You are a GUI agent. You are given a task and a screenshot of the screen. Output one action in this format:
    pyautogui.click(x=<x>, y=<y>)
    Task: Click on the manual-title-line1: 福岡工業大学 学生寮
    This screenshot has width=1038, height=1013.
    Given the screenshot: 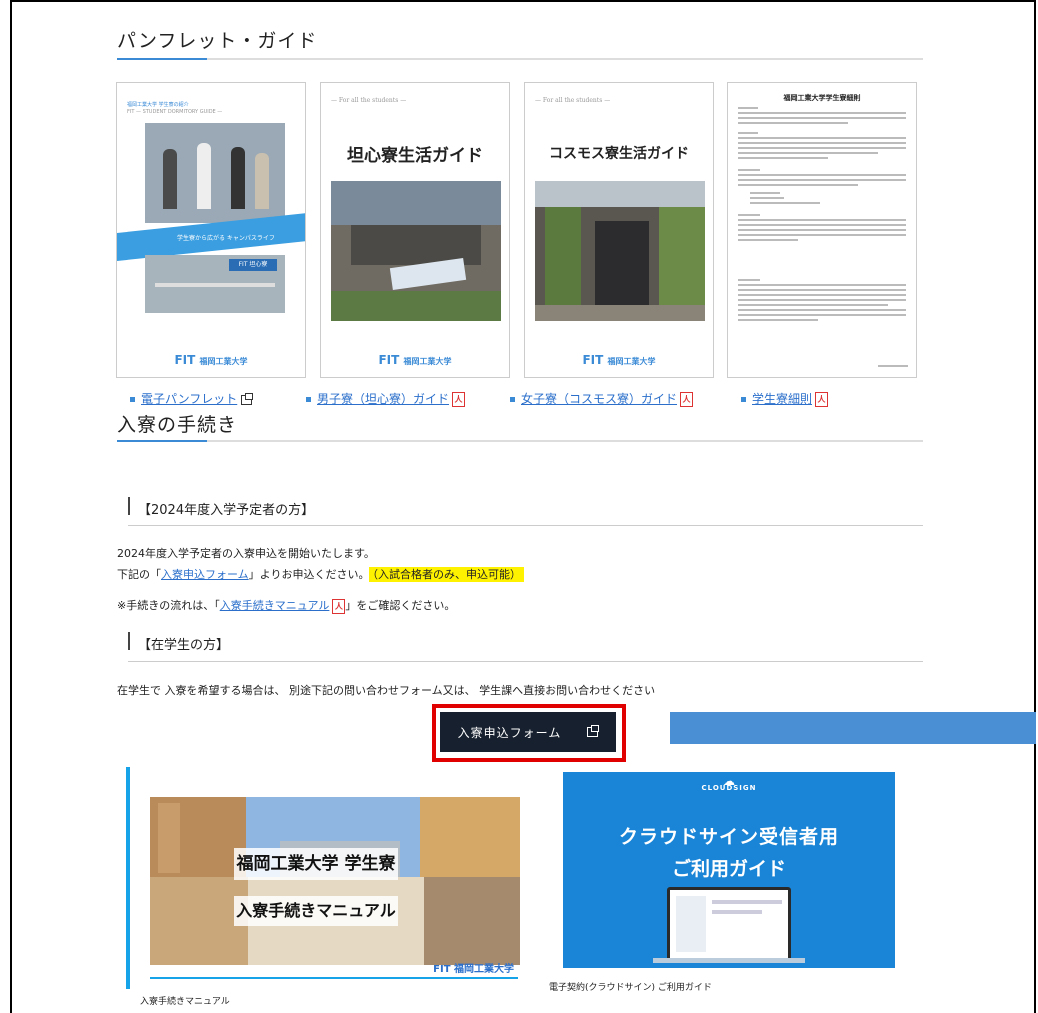 What is the action you would take?
    pyautogui.click(x=316, y=864)
    